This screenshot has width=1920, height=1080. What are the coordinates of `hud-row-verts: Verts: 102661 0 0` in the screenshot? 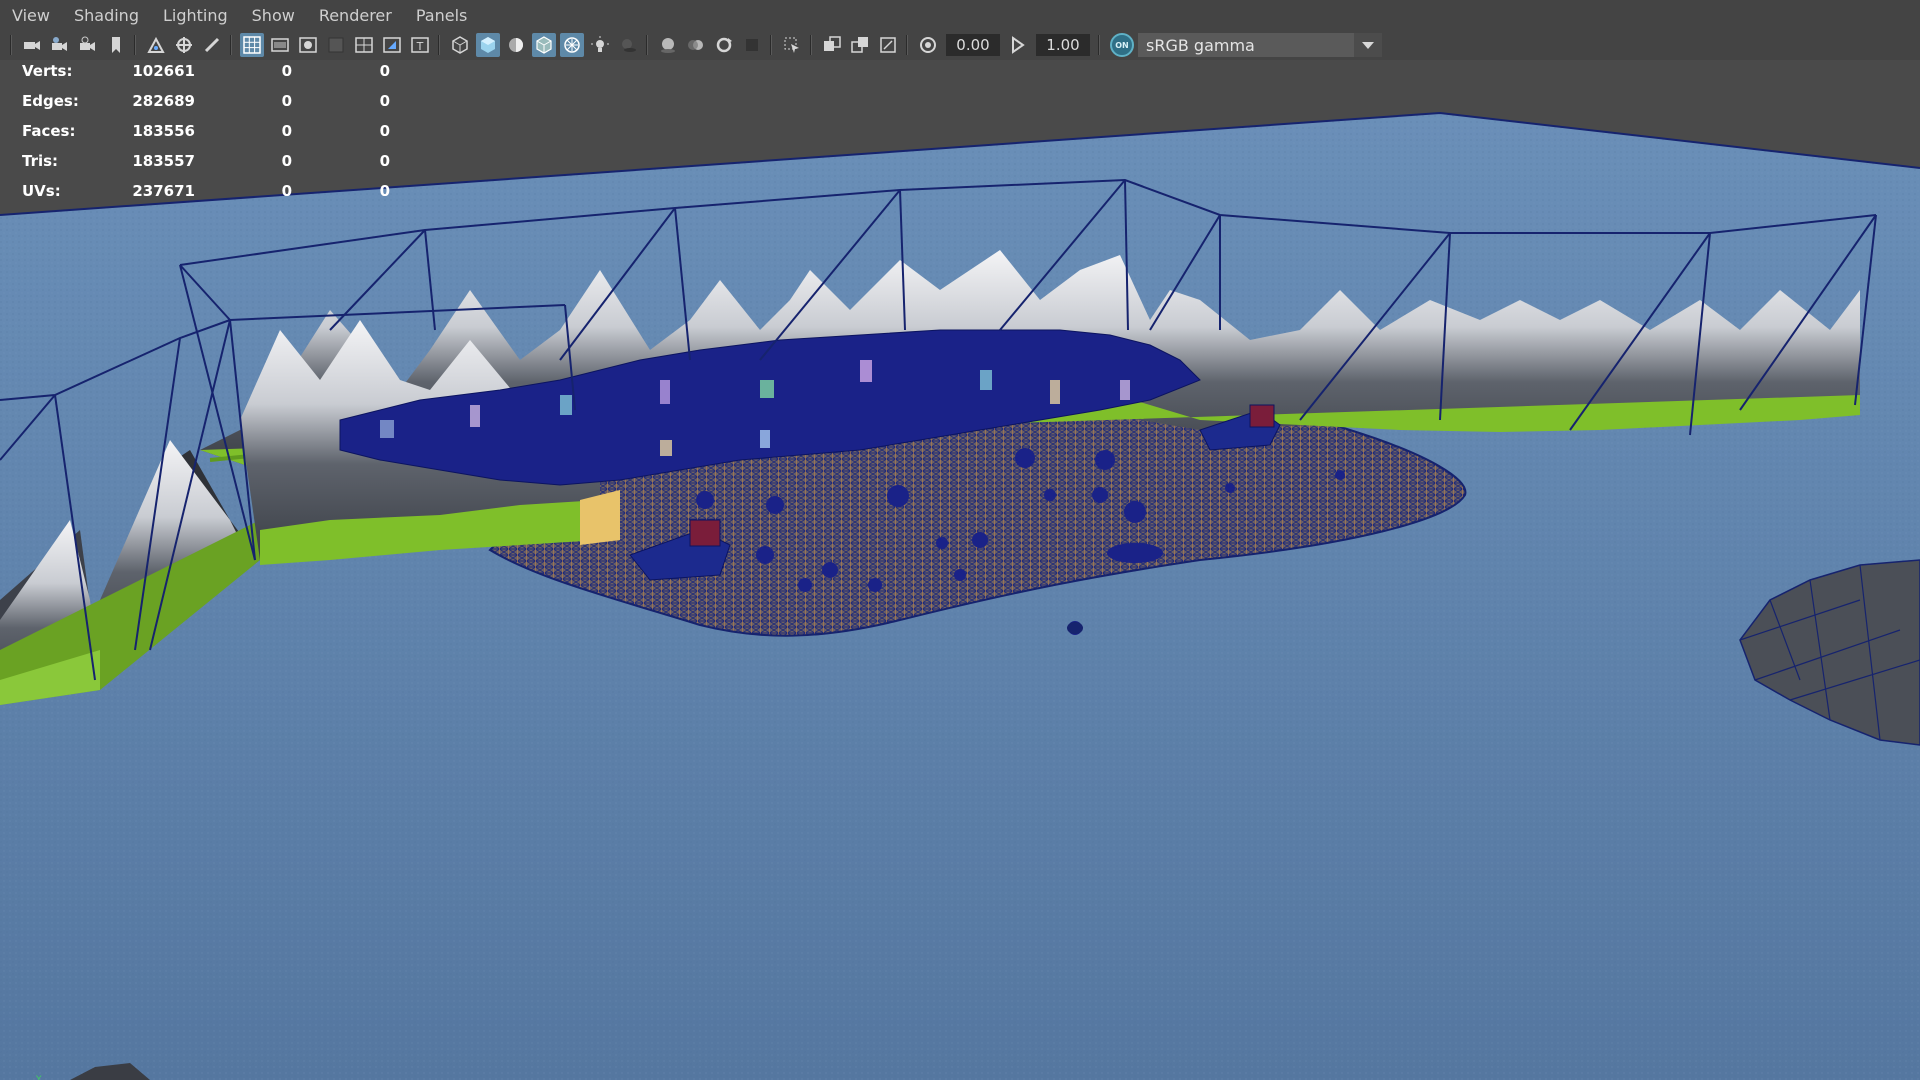 It's located at (210, 72).